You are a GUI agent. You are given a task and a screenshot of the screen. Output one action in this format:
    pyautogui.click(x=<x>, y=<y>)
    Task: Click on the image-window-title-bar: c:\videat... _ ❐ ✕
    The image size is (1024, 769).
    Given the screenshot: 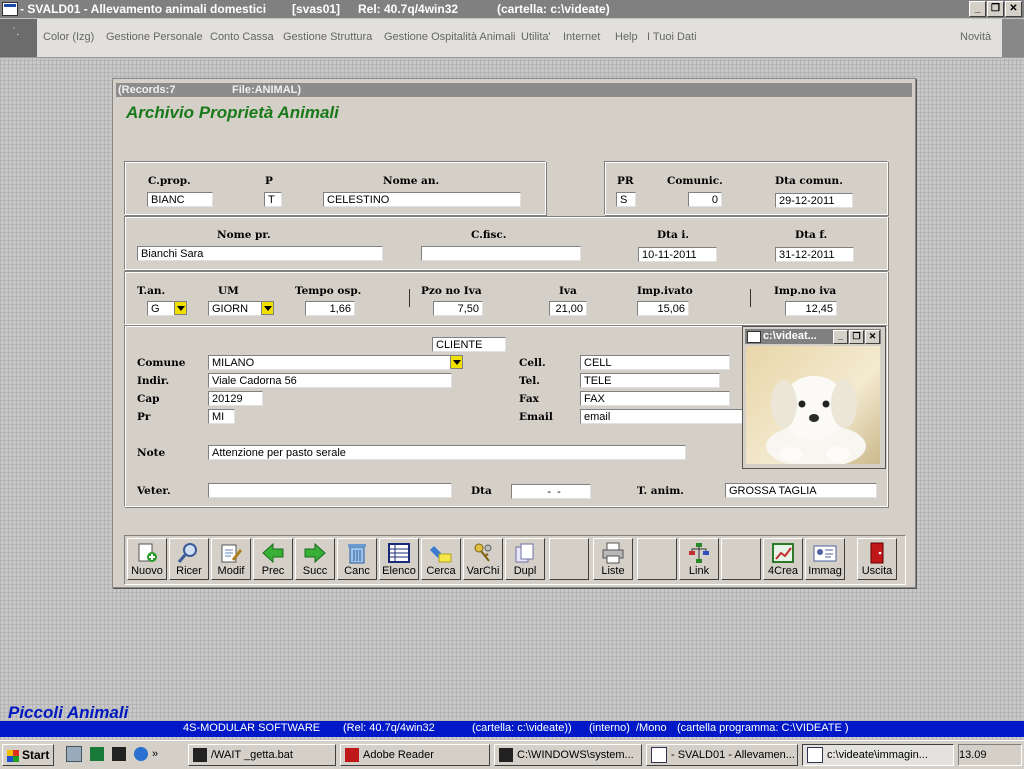 What is the action you would take?
    pyautogui.click(x=813, y=336)
    